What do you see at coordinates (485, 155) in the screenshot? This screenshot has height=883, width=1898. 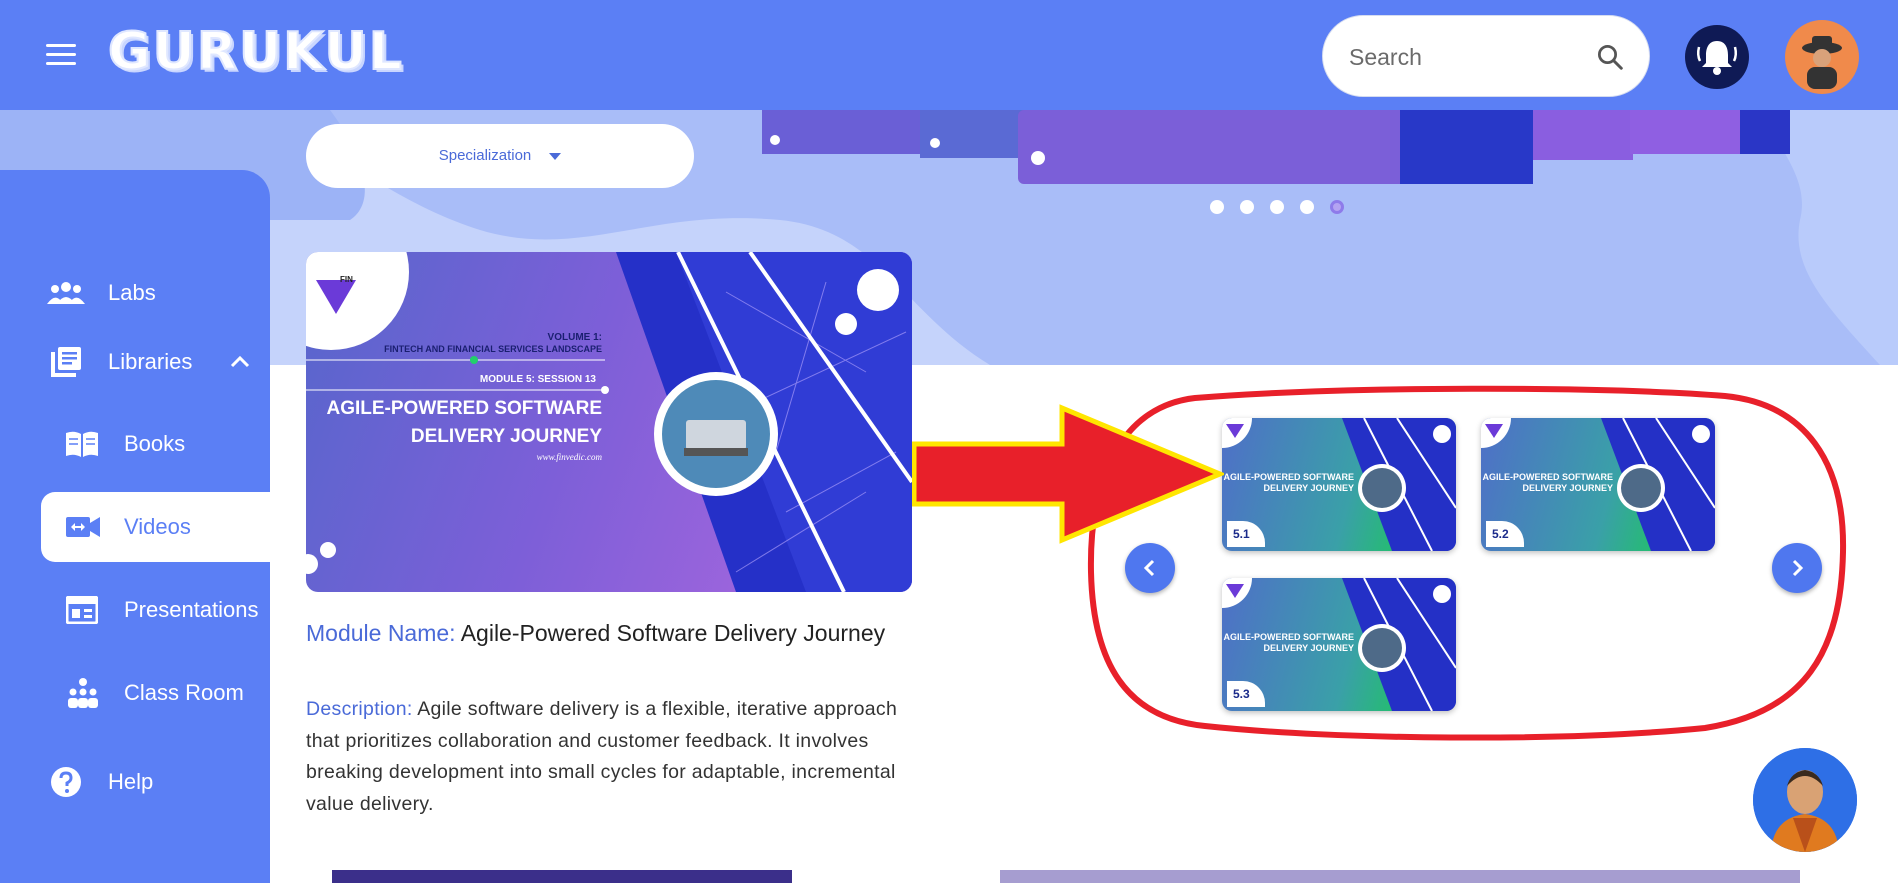 I see `specialization-label: Specialization` at bounding box center [485, 155].